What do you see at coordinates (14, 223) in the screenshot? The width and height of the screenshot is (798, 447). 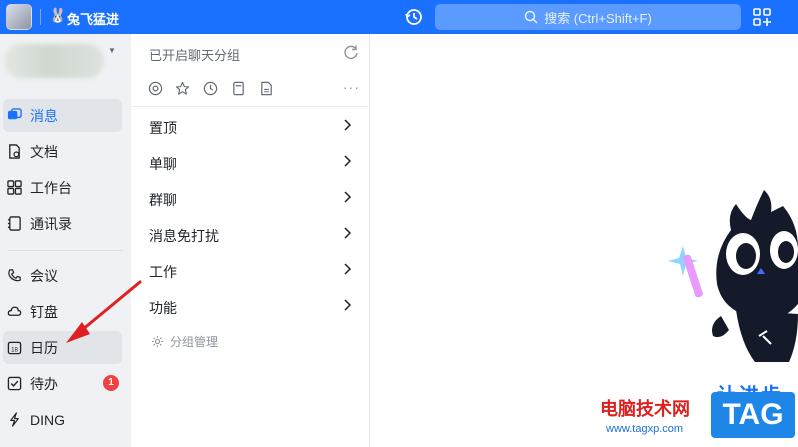 I see `contacts-icon` at bounding box center [14, 223].